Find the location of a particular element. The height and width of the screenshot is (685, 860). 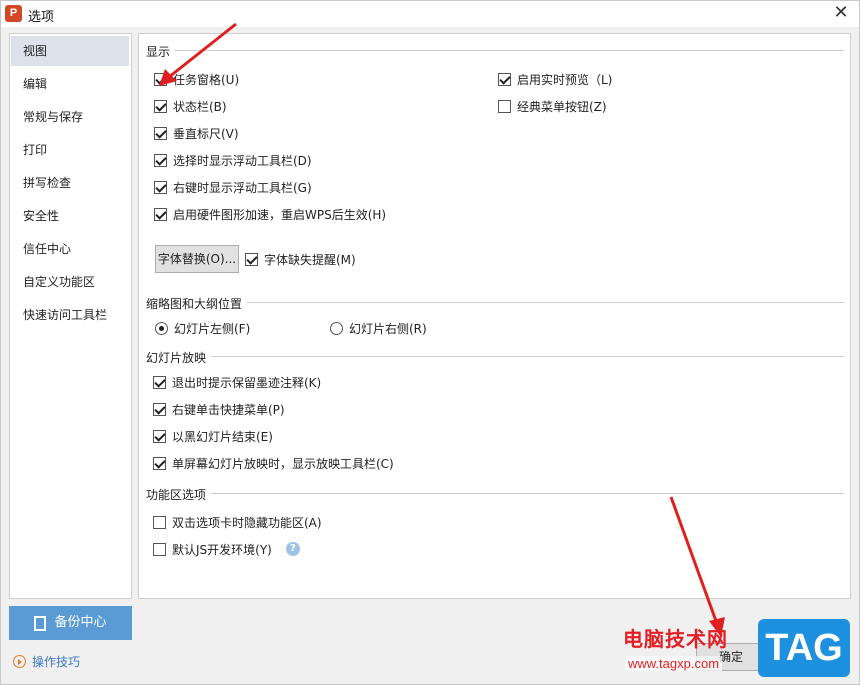

font-missing-option: 字体缺失提醒(M) is located at coordinates (300, 259).